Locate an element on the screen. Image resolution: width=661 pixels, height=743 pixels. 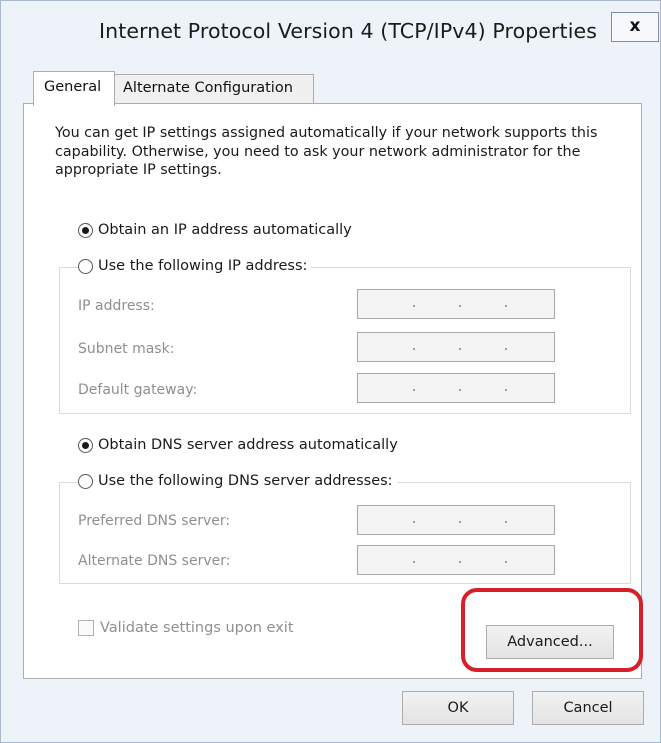
default-gateway-input is located at coordinates (456, 388).